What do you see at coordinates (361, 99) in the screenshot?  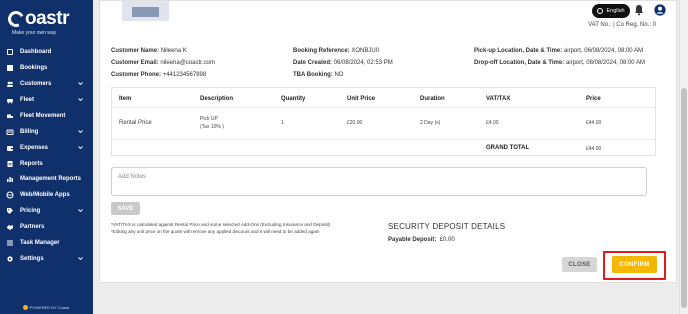 I see `col-header-unit-price: Unit Price` at bounding box center [361, 99].